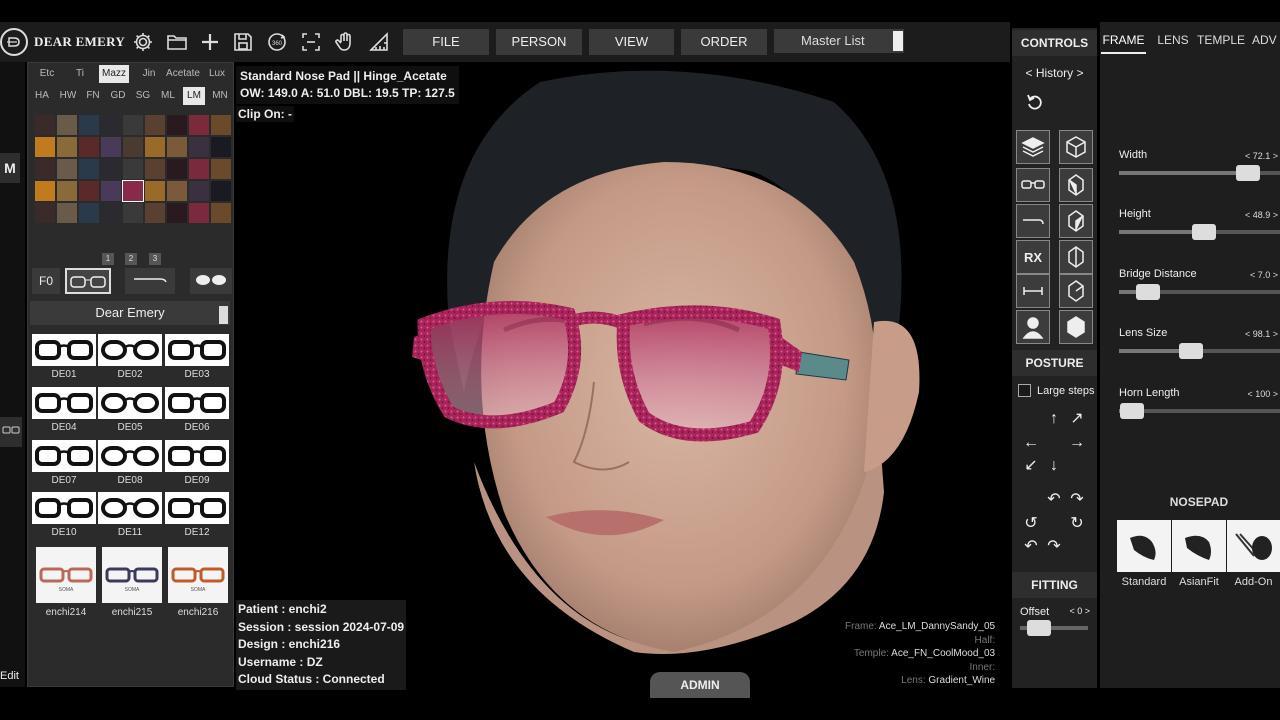 The image size is (1280, 720). What do you see at coordinates (64, 516) in the screenshot?
I see `frame-catalog-item: DE10` at bounding box center [64, 516].